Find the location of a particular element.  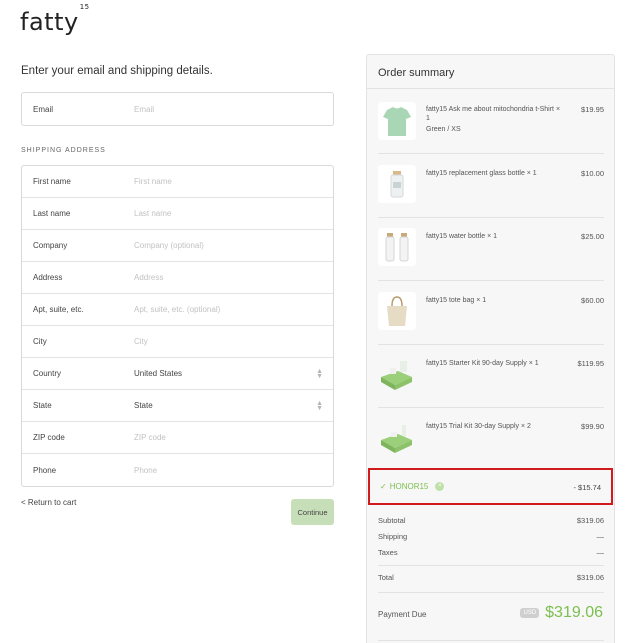

logo-superscript: 15 is located at coordinates (84, 7).